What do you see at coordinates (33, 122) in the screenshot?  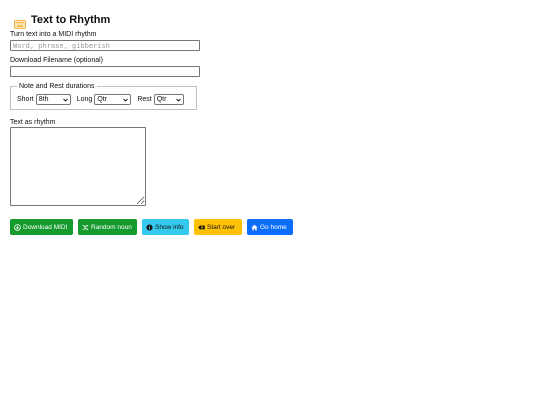 I see `rhythm-output-label: Text as rhythm` at bounding box center [33, 122].